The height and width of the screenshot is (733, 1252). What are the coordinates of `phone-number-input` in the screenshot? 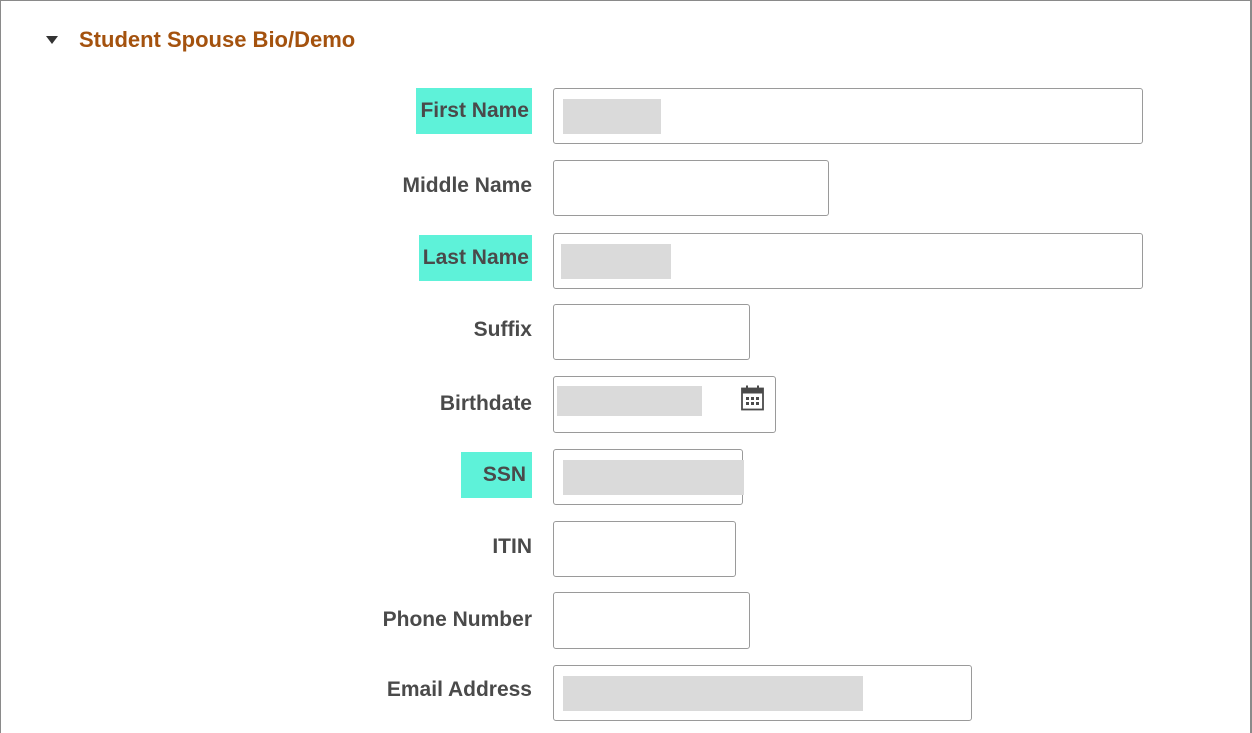 It's located at (651, 620).